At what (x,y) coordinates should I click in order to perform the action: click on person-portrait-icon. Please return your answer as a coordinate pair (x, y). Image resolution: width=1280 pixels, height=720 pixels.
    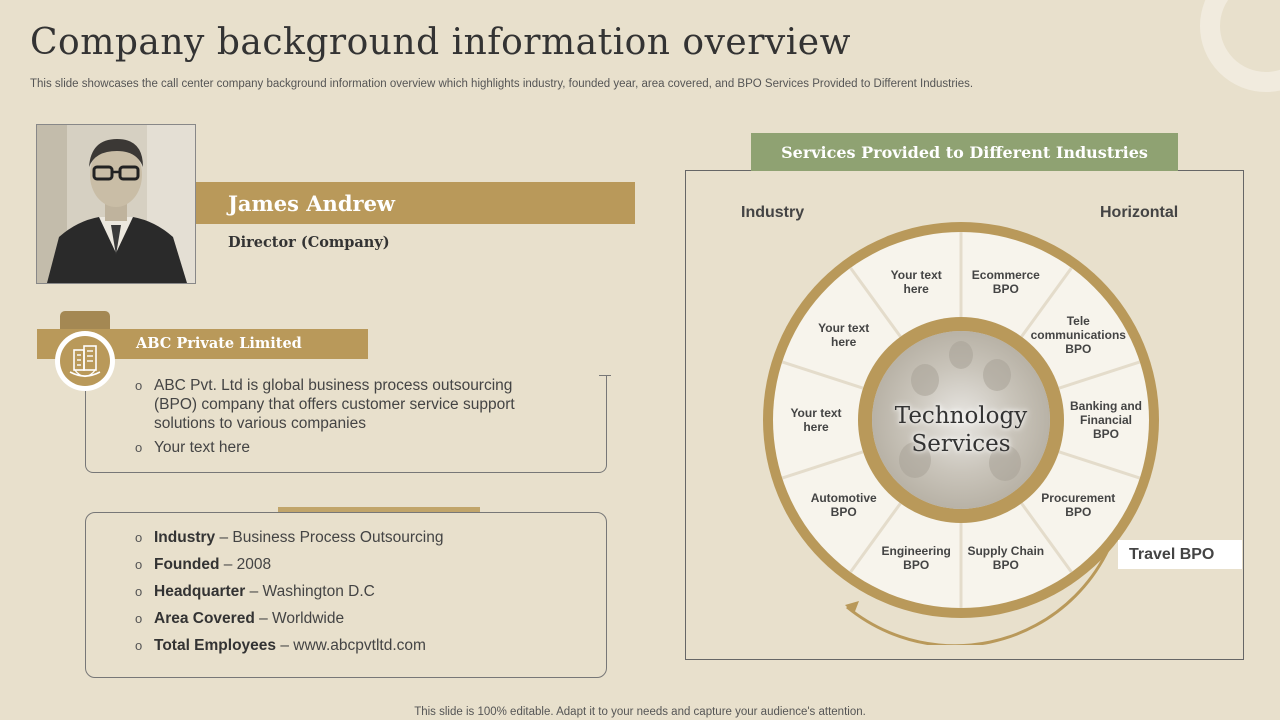
    Looking at the image, I should click on (116, 204).